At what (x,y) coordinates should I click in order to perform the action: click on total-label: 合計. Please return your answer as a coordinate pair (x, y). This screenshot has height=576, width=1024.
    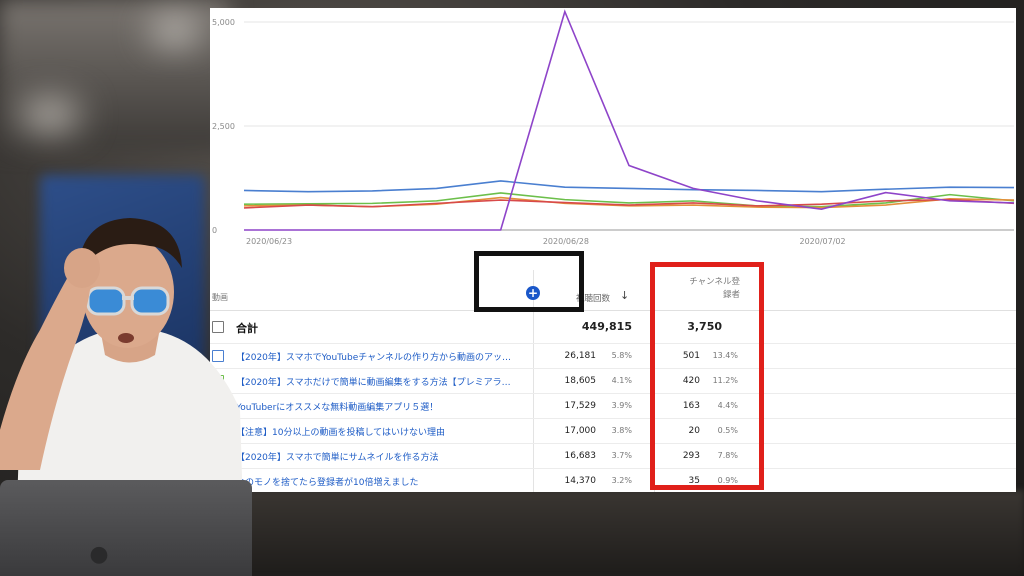
    Looking at the image, I should click on (247, 328).